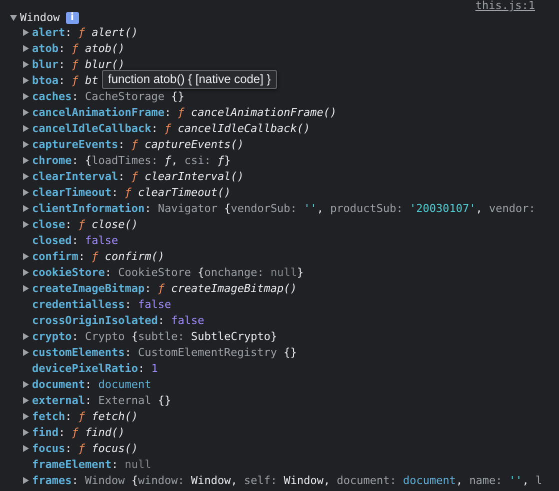  Describe the element at coordinates (210, 352) in the screenshot. I see `property-value: : CustomElementRegistry {}` at that location.